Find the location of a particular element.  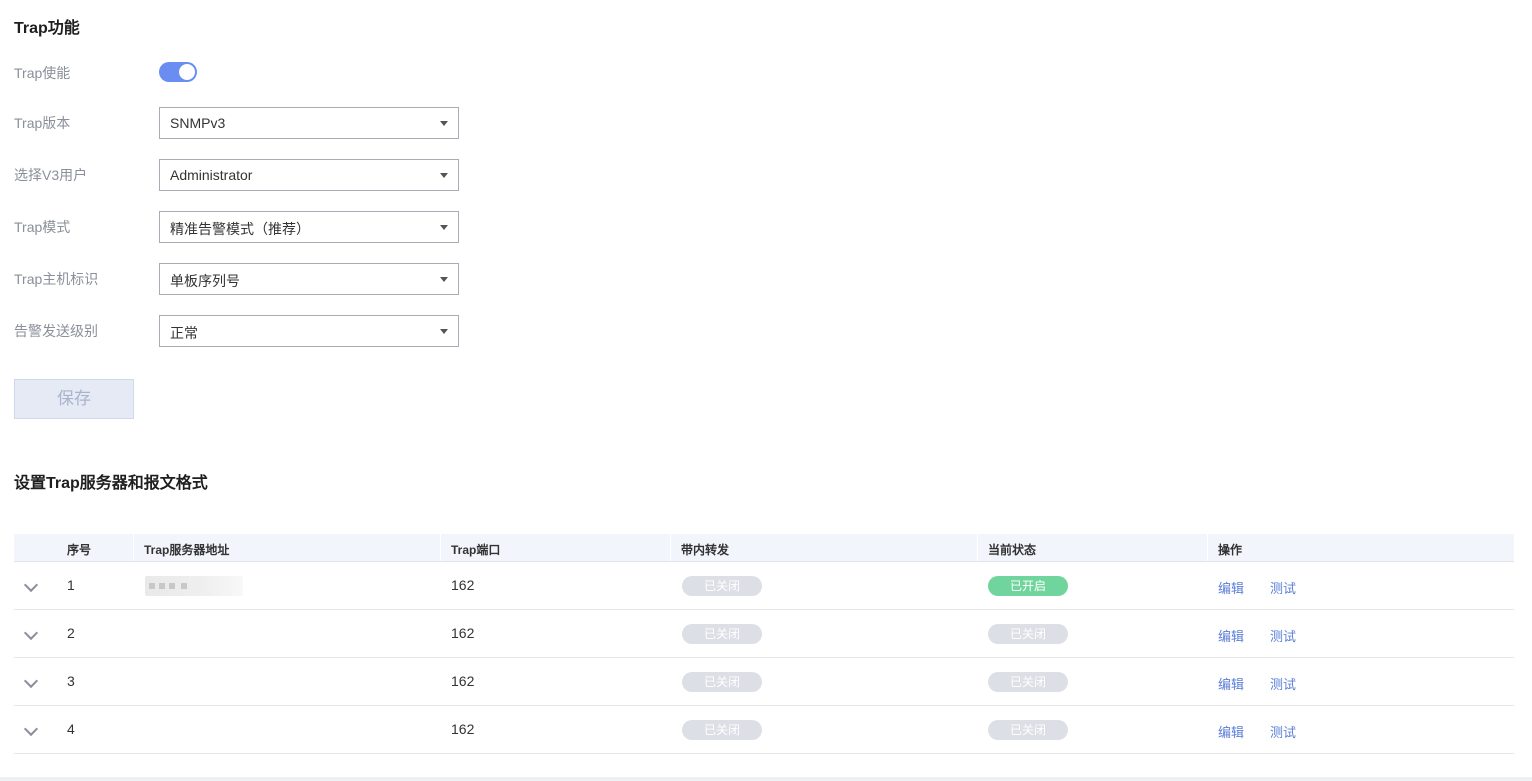

masked-server-address is located at coordinates (194, 586).